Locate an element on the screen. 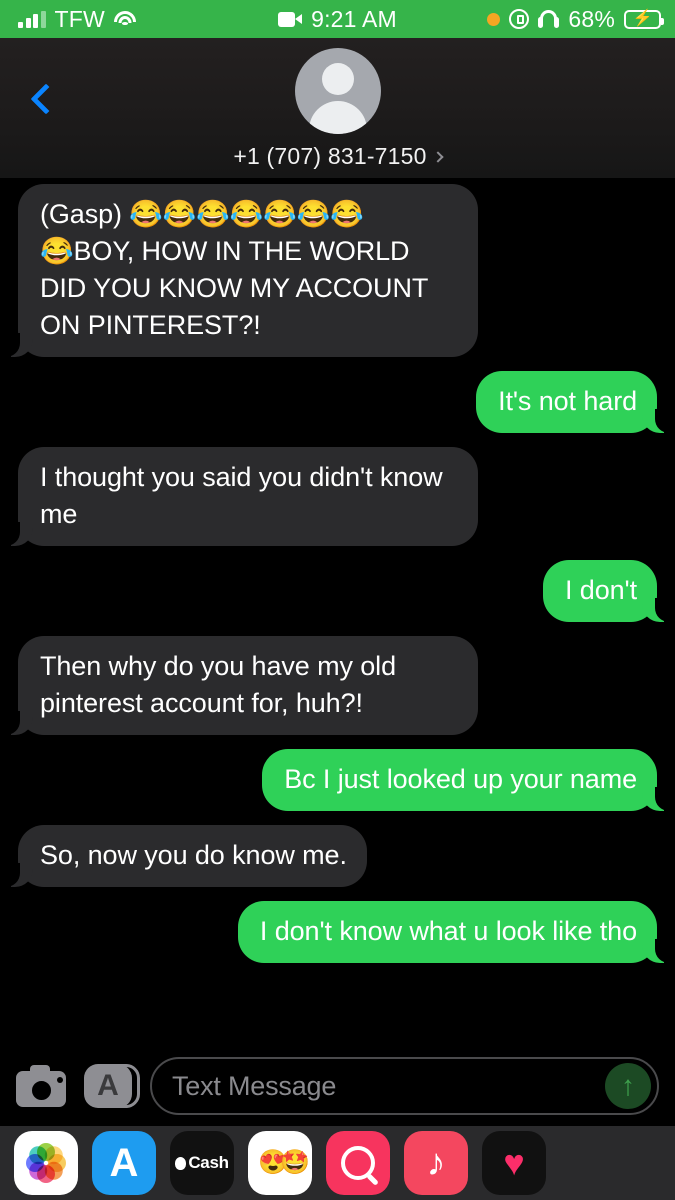 The height and width of the screenshot is (1200, 675). apple-logo-icon is located at coordinates (181, 1163).